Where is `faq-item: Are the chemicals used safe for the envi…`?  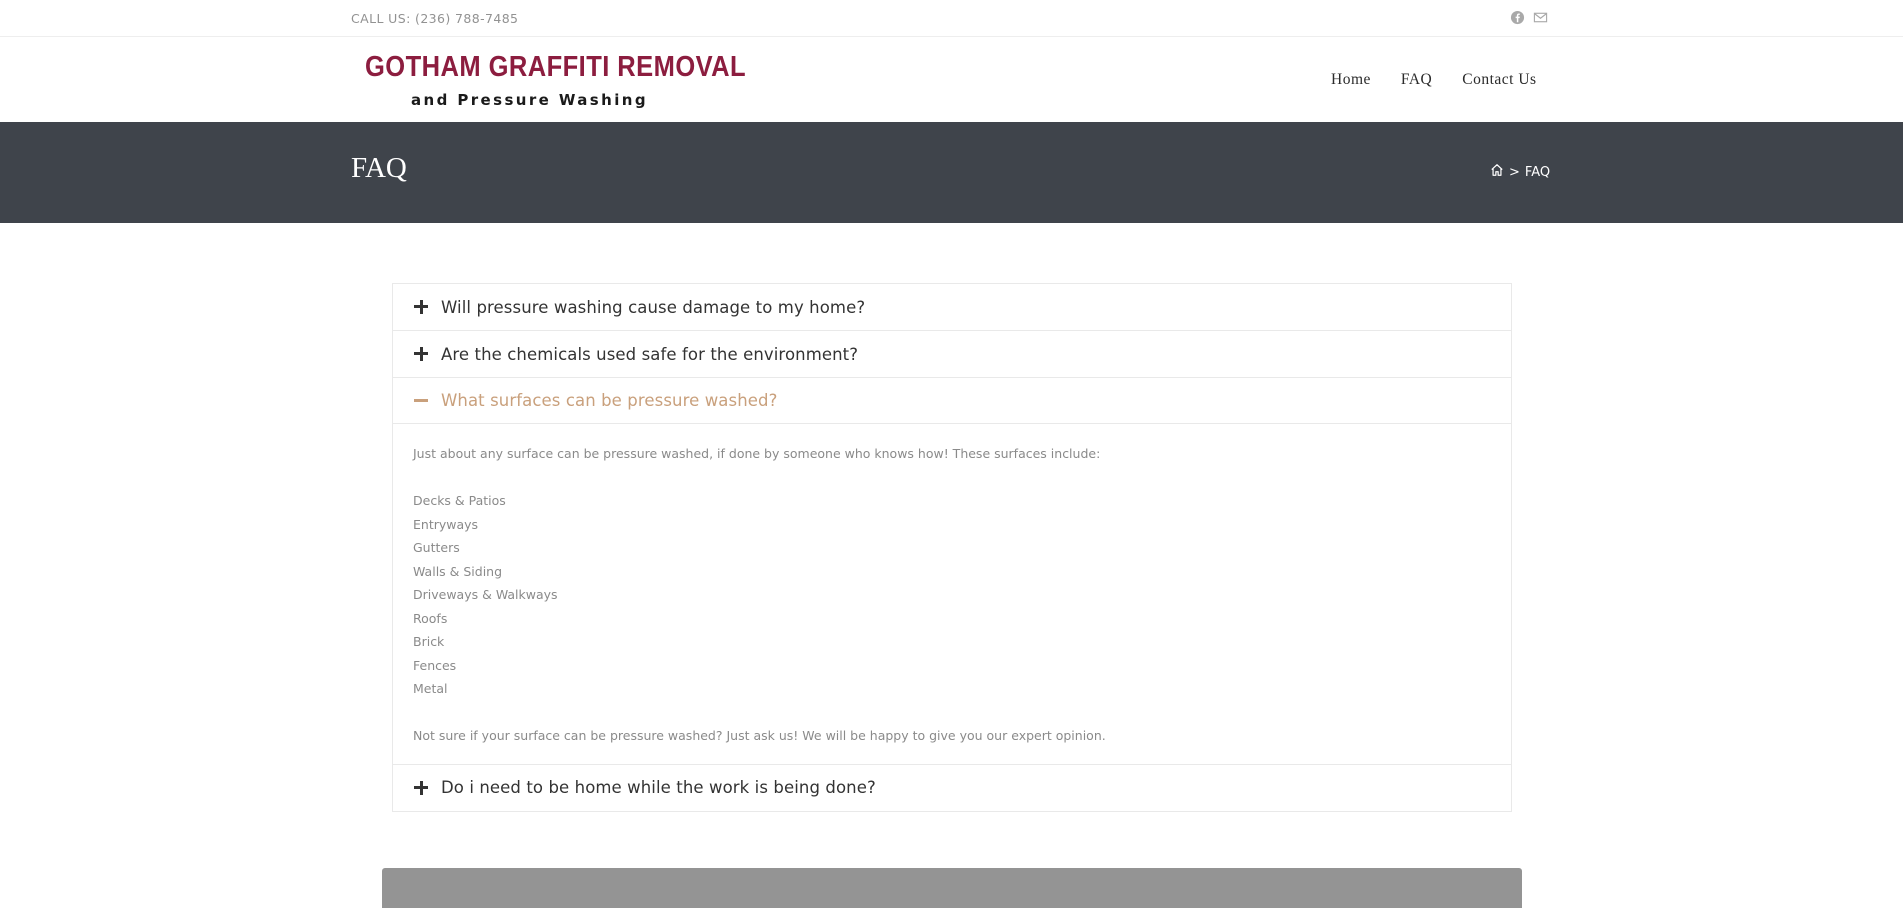 faq-item: Are the chemicals used safe for the envi… is located at coordinates (952, 354).